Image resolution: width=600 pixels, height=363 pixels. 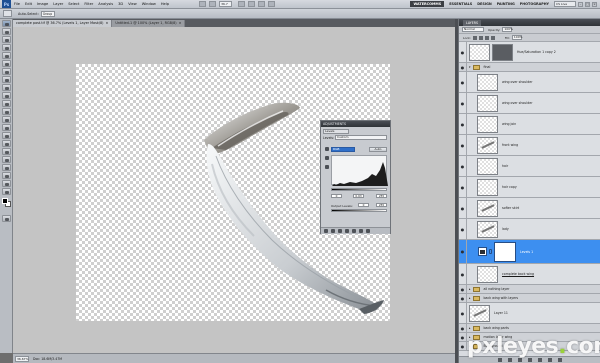 What do you see at coordinates (474, 37) in the screenshot?
I see `lock-transparent-icon` at bounding box center [474, 37].